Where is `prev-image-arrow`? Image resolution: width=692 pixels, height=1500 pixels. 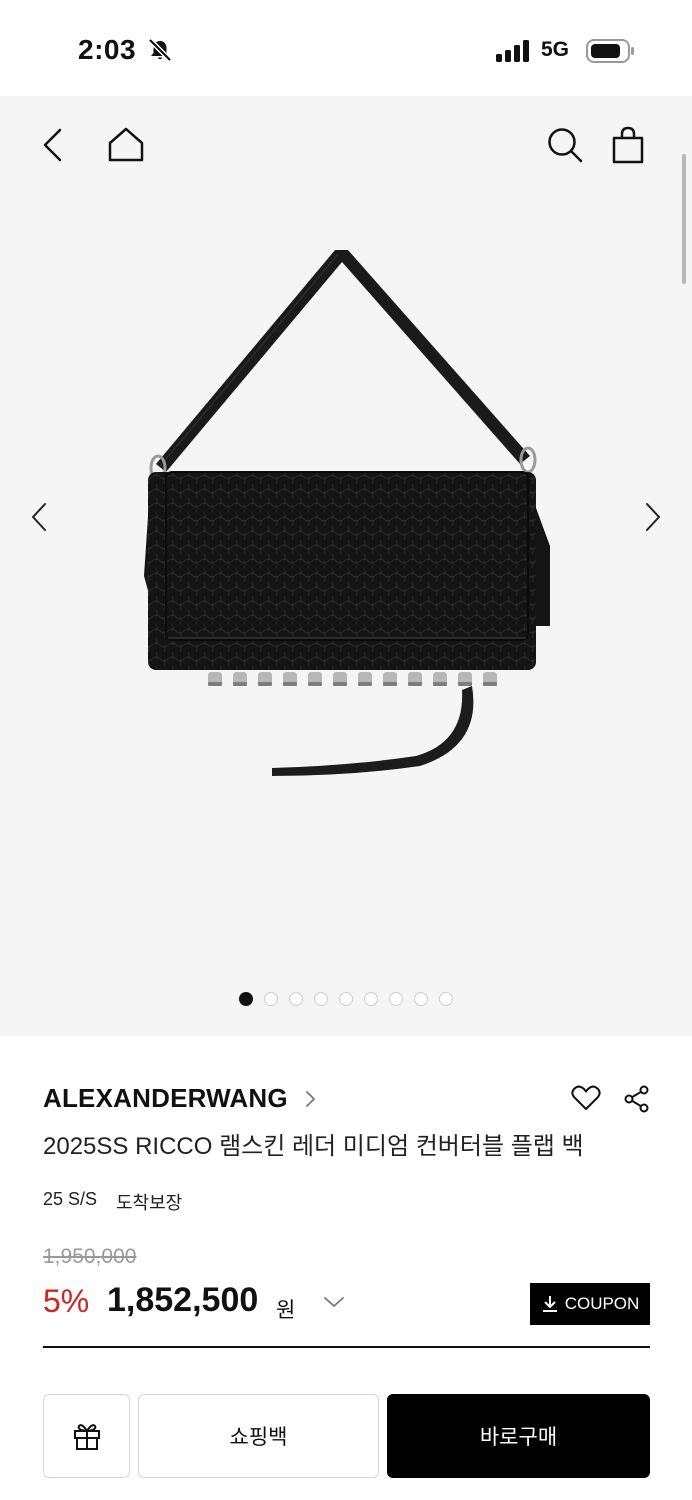 prev-image-arrow is located at coordinates (39, 517).